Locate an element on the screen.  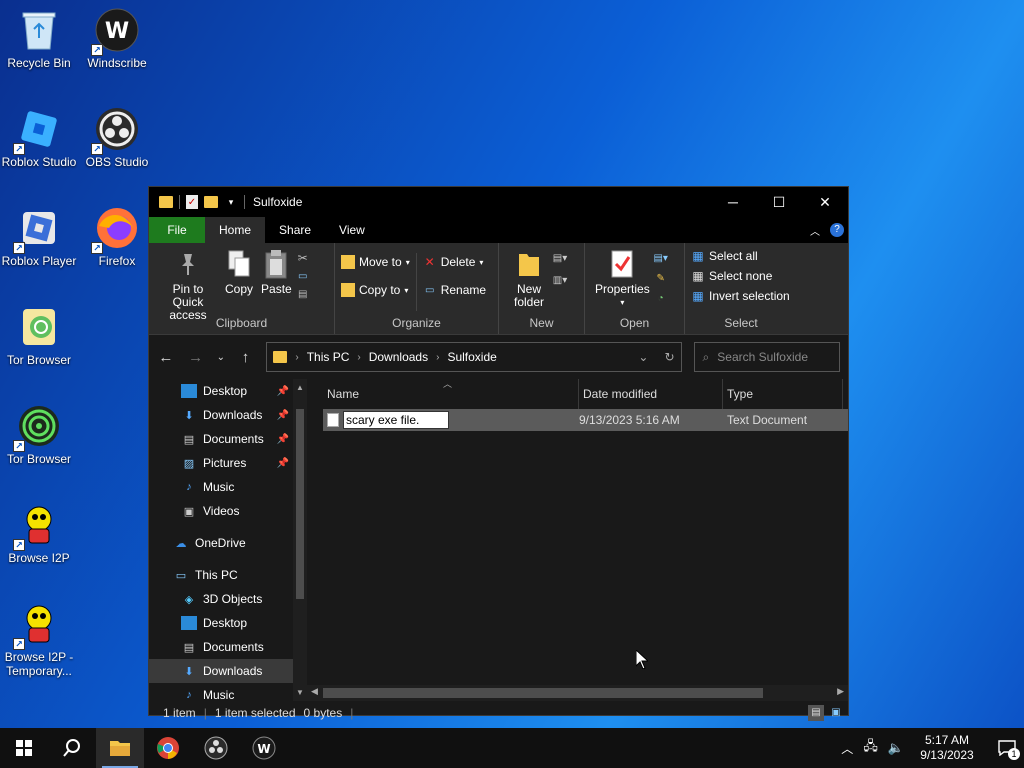
address-bar: › This PC › Downloads › Sulfoxide ⌄ ↻ is located at coordinates (474, 357).